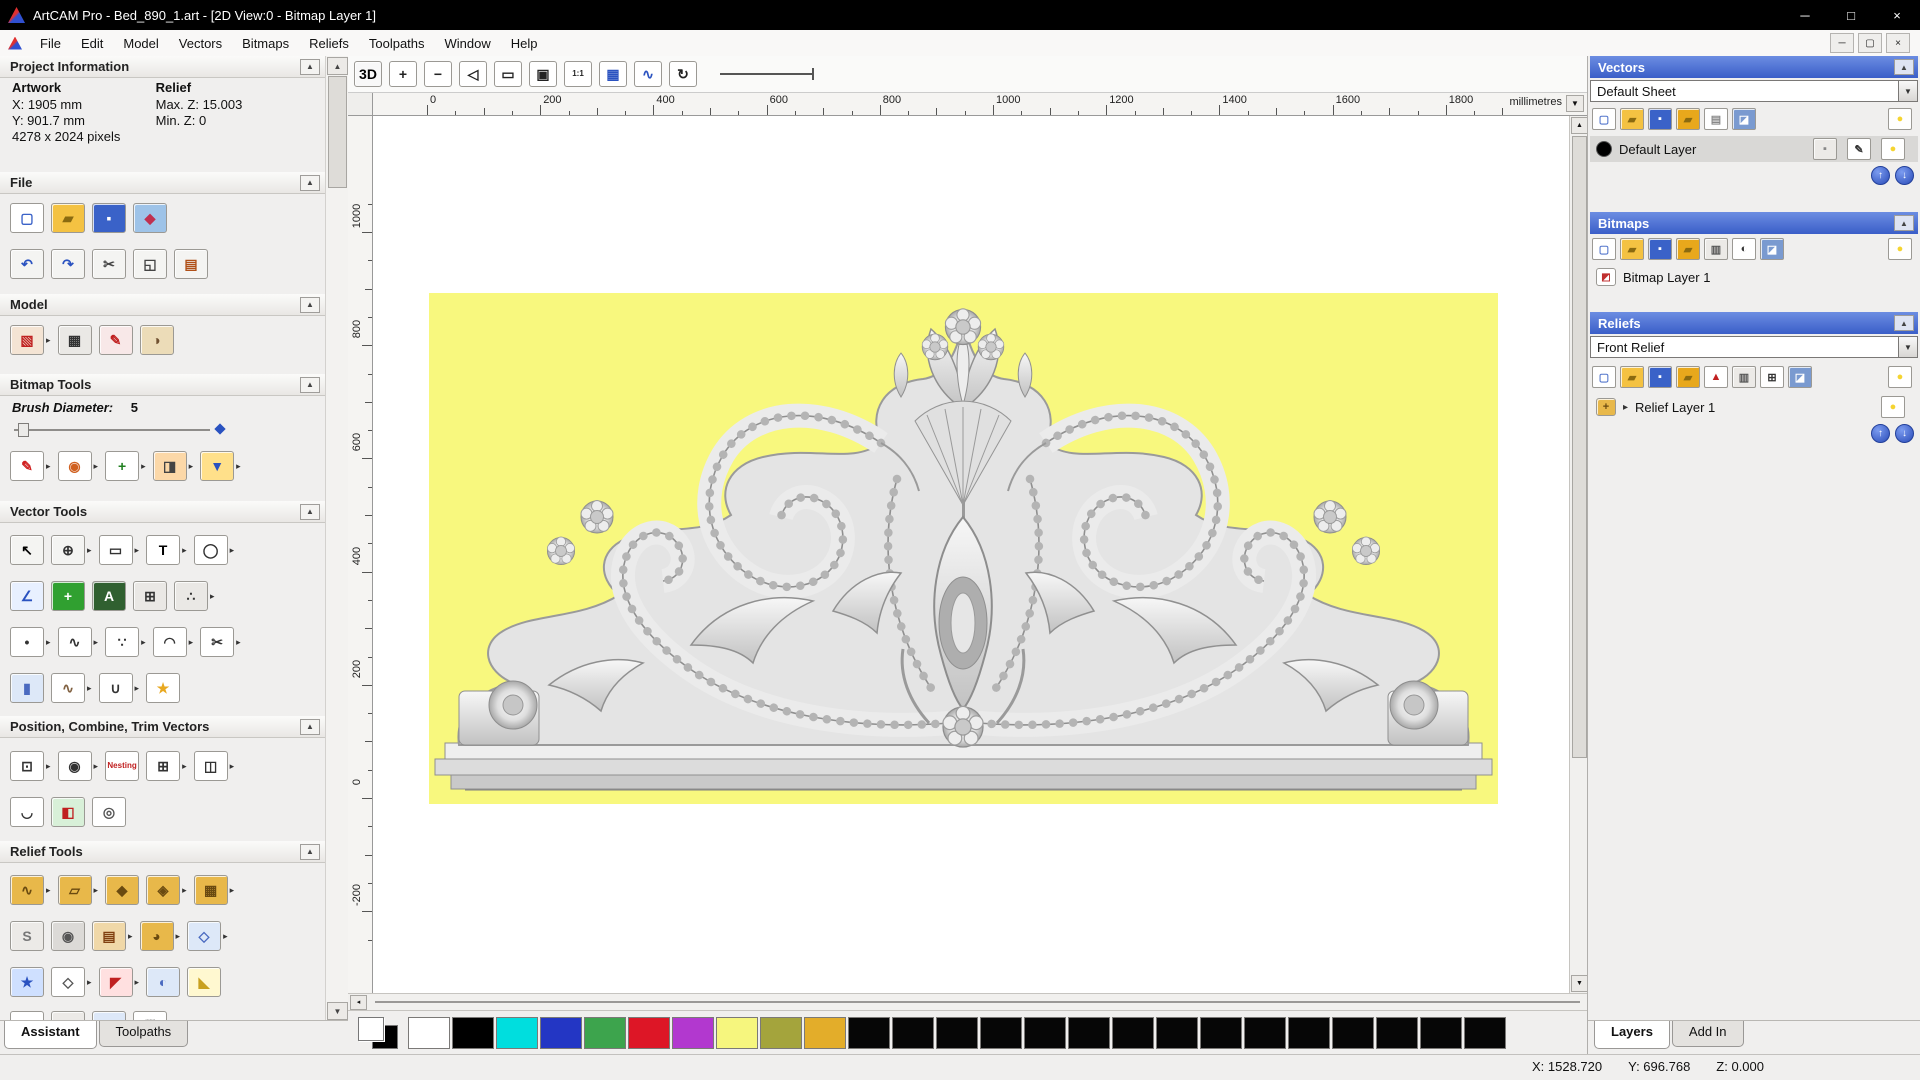  Describe the element at coordinates (112, 430) in the screenshot. I see `slider-track` at that location.